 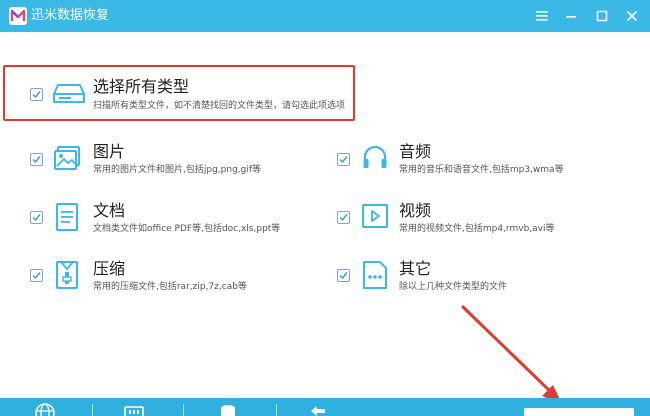 What do you see at coordinates (177, 170) in the screenshot?
I see `image-description: 常用的图片文件和图片,包括jpg,png,gif等` at bounding box center [177, 170].